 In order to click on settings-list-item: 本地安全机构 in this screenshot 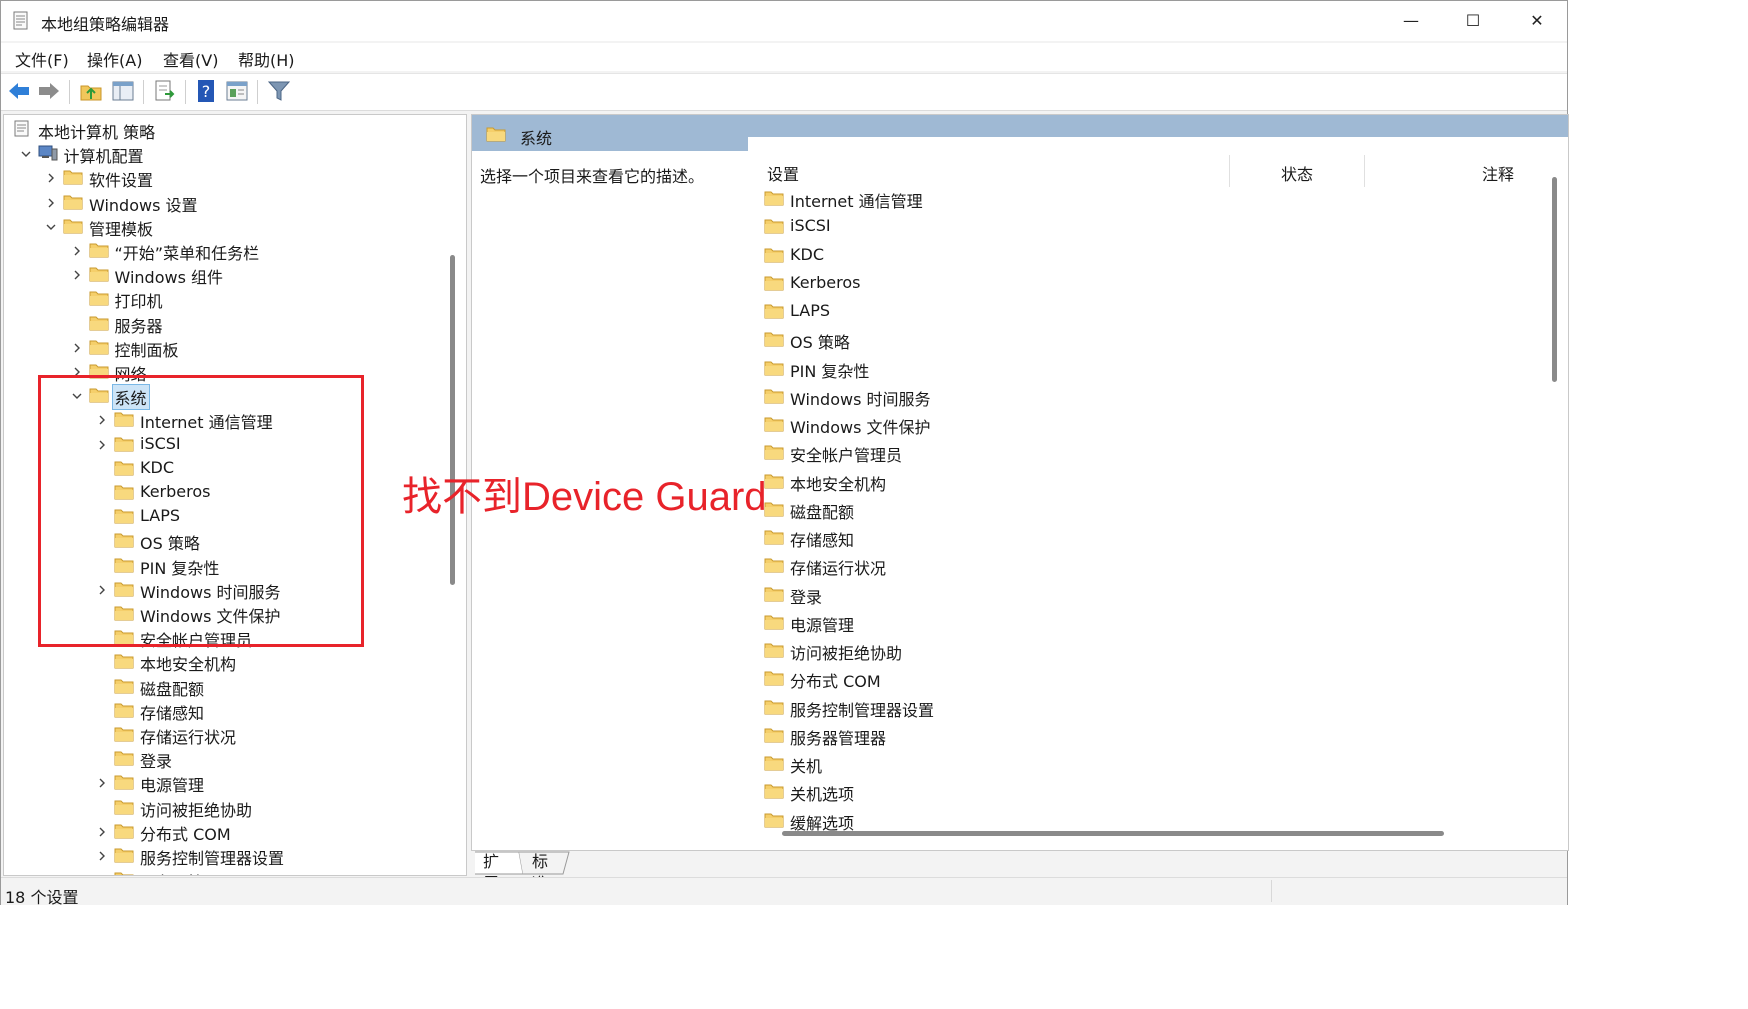, I will do `click(1114, 482)`.